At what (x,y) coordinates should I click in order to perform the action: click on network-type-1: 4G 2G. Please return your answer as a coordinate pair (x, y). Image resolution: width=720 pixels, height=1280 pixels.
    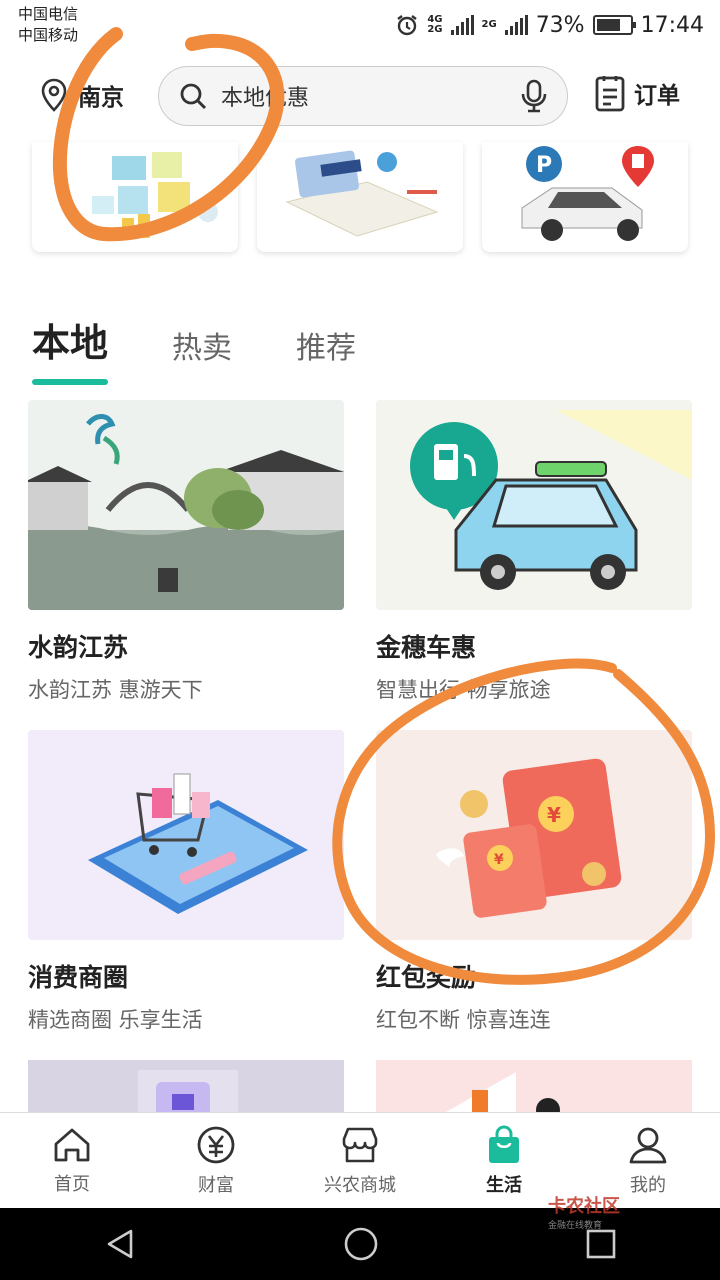
    Looking at the image, I should click on (434, 25).